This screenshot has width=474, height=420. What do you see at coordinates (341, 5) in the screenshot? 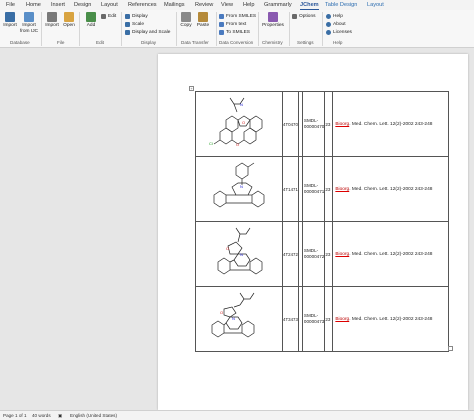
I see `tab-table-design: Table Design` at bounding box center [341, 5].